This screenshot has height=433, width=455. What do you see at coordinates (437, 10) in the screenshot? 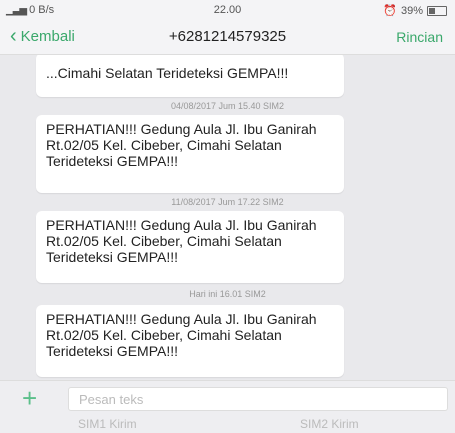
I see `battery-icon` at bounding box center [437, 10].